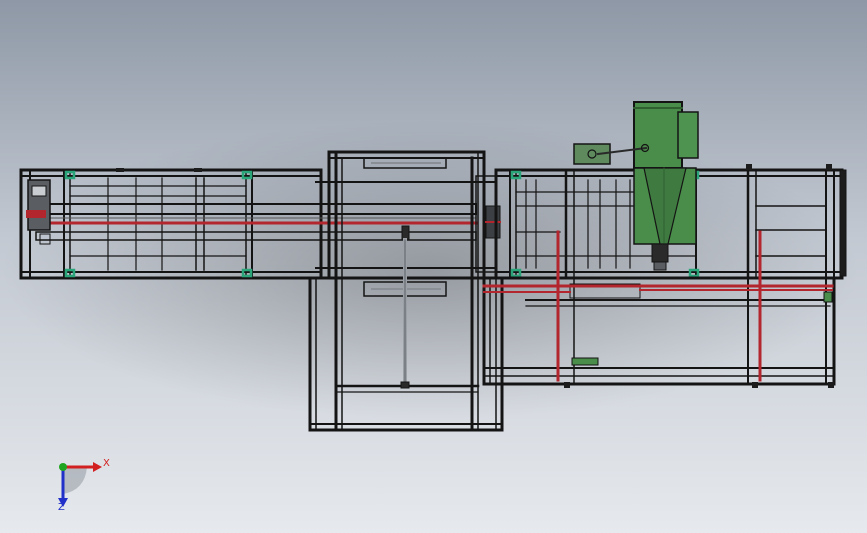 This screenshot has width=867, height=533. Describe the element at coordinates (843, 223) in the screenshot. I see `right-end-post` at that location.